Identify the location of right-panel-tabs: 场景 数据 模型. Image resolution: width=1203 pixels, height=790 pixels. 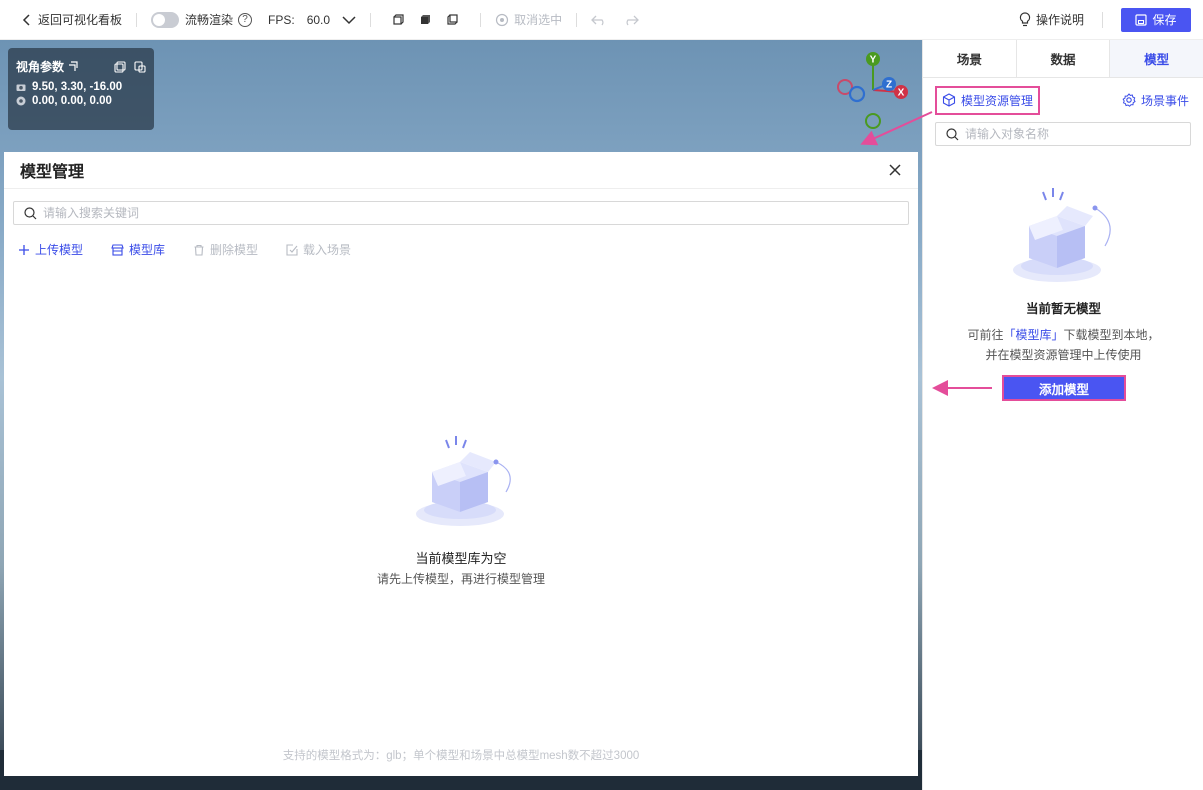
(1063, 59).